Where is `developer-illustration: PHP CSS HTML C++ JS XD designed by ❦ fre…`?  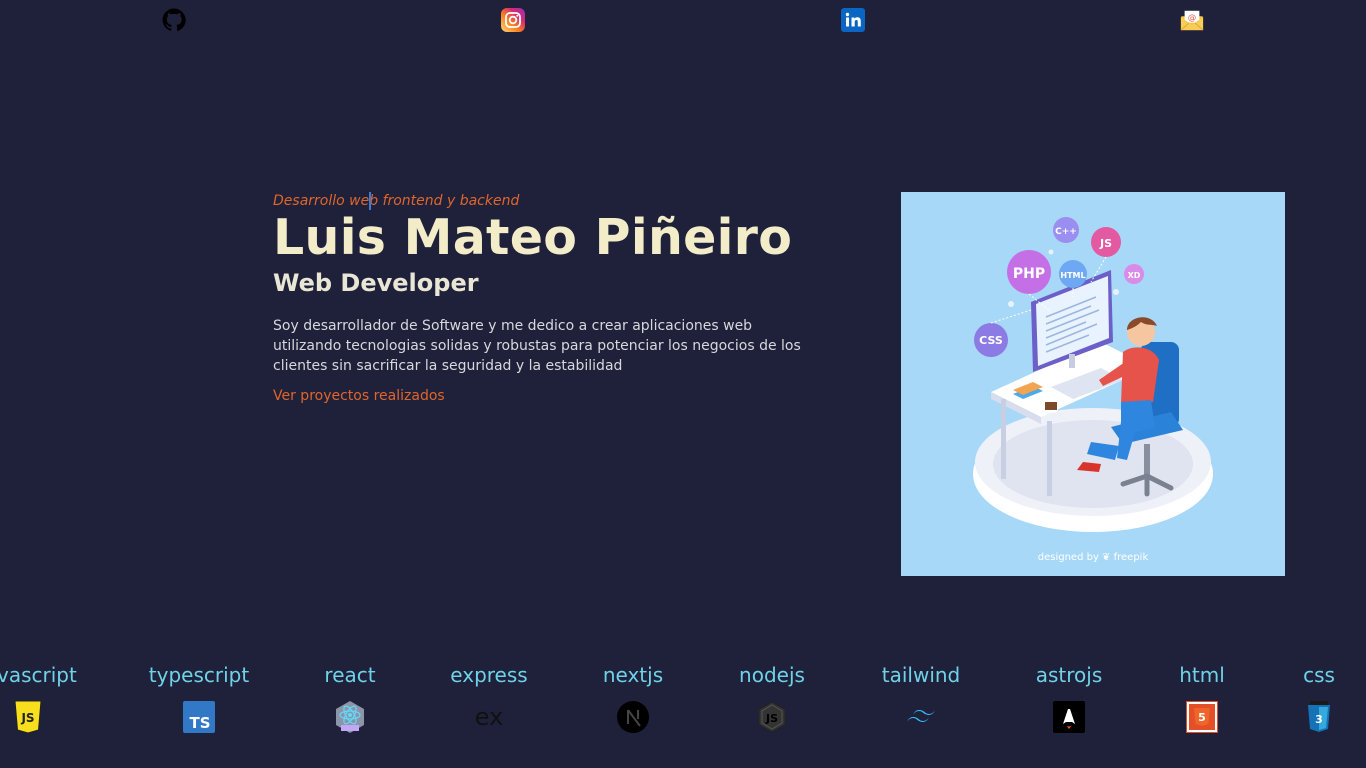
developer-illustration: PHP CSS HTML C++ JS XD designed by ❦ fre… is located at coordinates (1093, 384).